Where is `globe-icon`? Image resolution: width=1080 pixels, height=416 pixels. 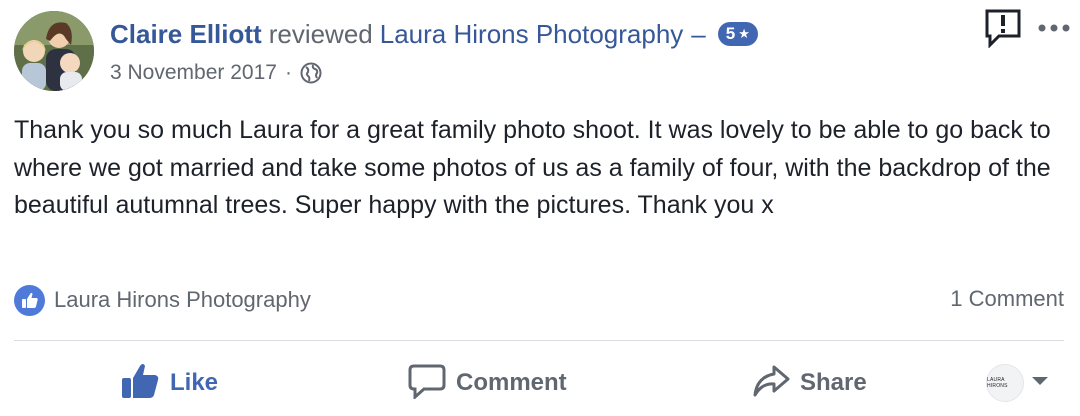
globe-icon is located at coordinates (311, 73).